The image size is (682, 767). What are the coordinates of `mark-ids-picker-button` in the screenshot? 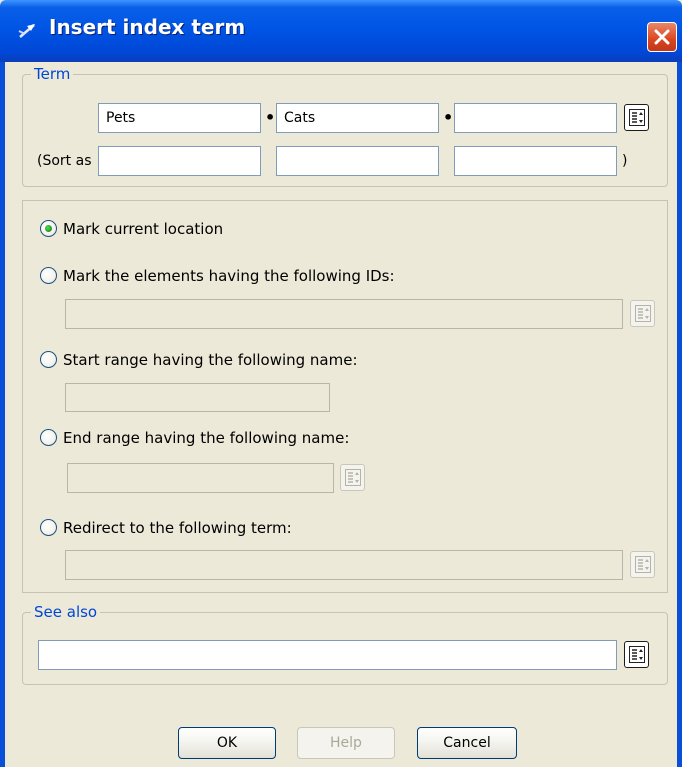 It's located at (642, 313).